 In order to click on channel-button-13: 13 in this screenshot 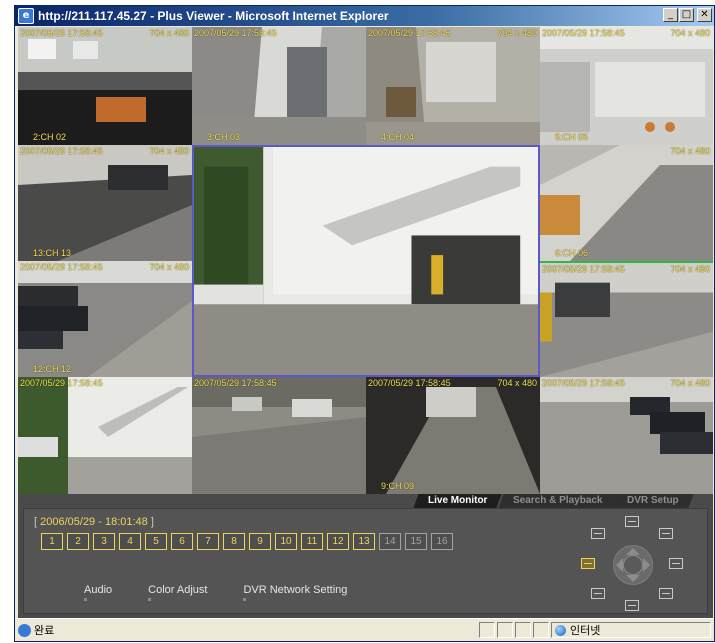, I will do `click(364, 541)`.